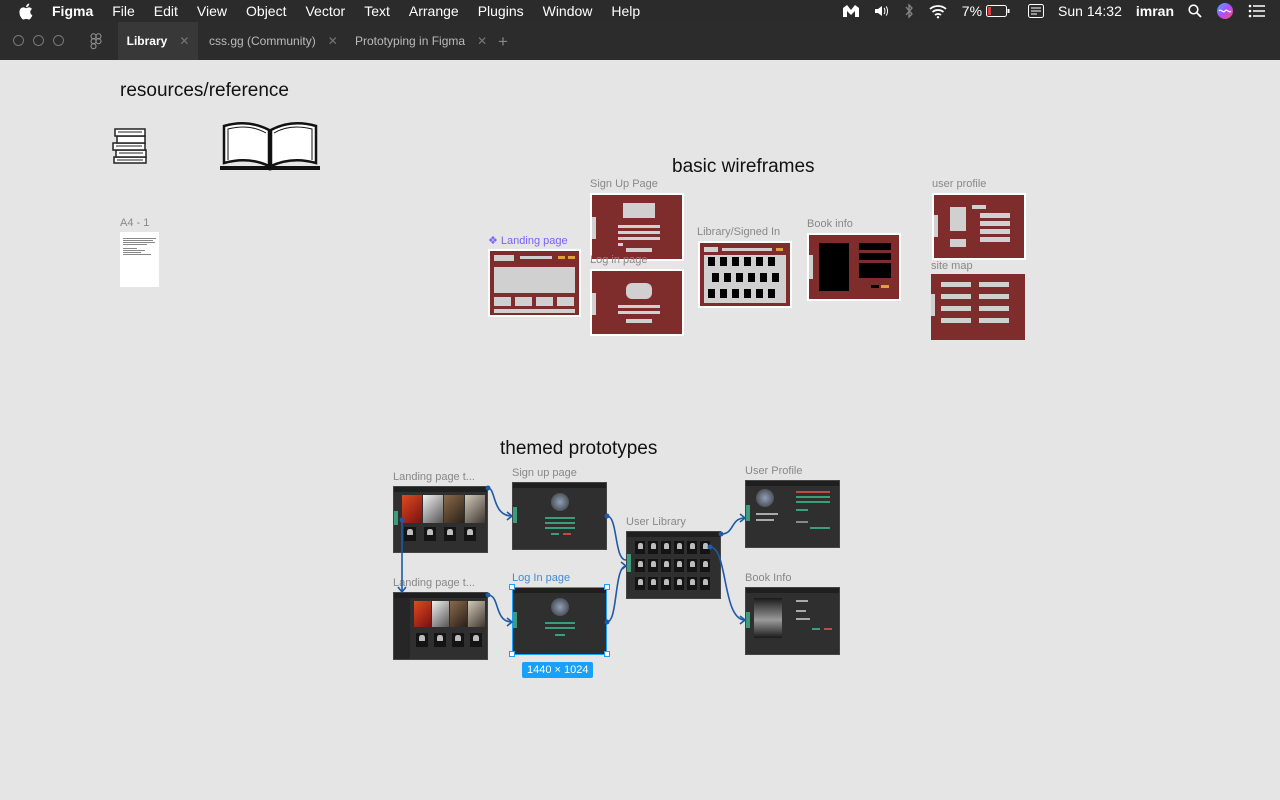 The image size is (1280, 800). What do you see at coordinates (544, 473) in the screenshot?
I see `frame-label-sign-up-page: Sign up page` at bounding box center [544, 473].